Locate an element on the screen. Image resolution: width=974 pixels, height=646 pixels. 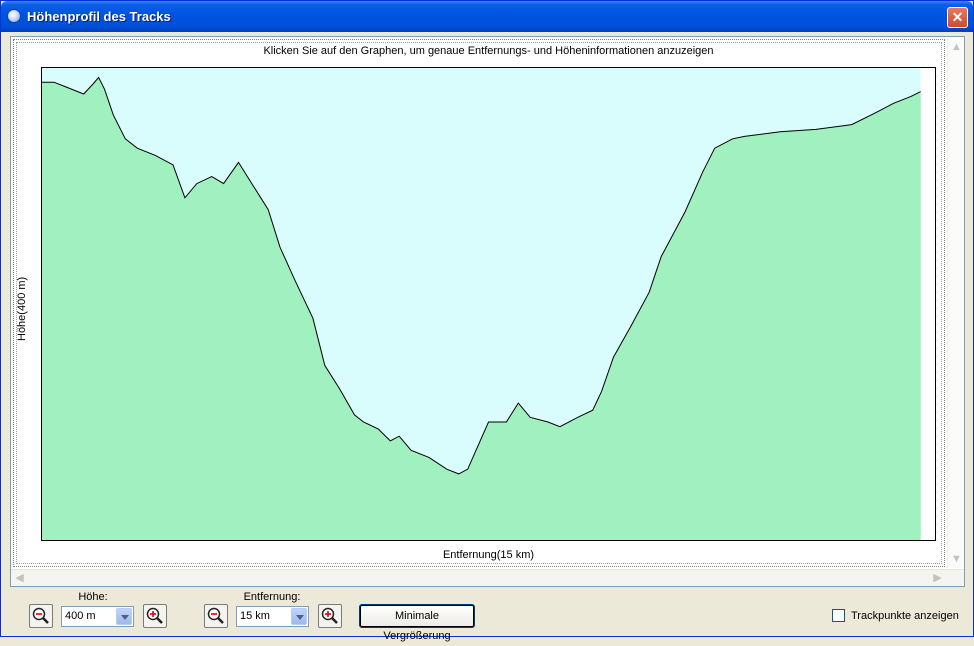
title-bar: Höhenprofil des Tracks ✕ is located at coordinates (487, 16).